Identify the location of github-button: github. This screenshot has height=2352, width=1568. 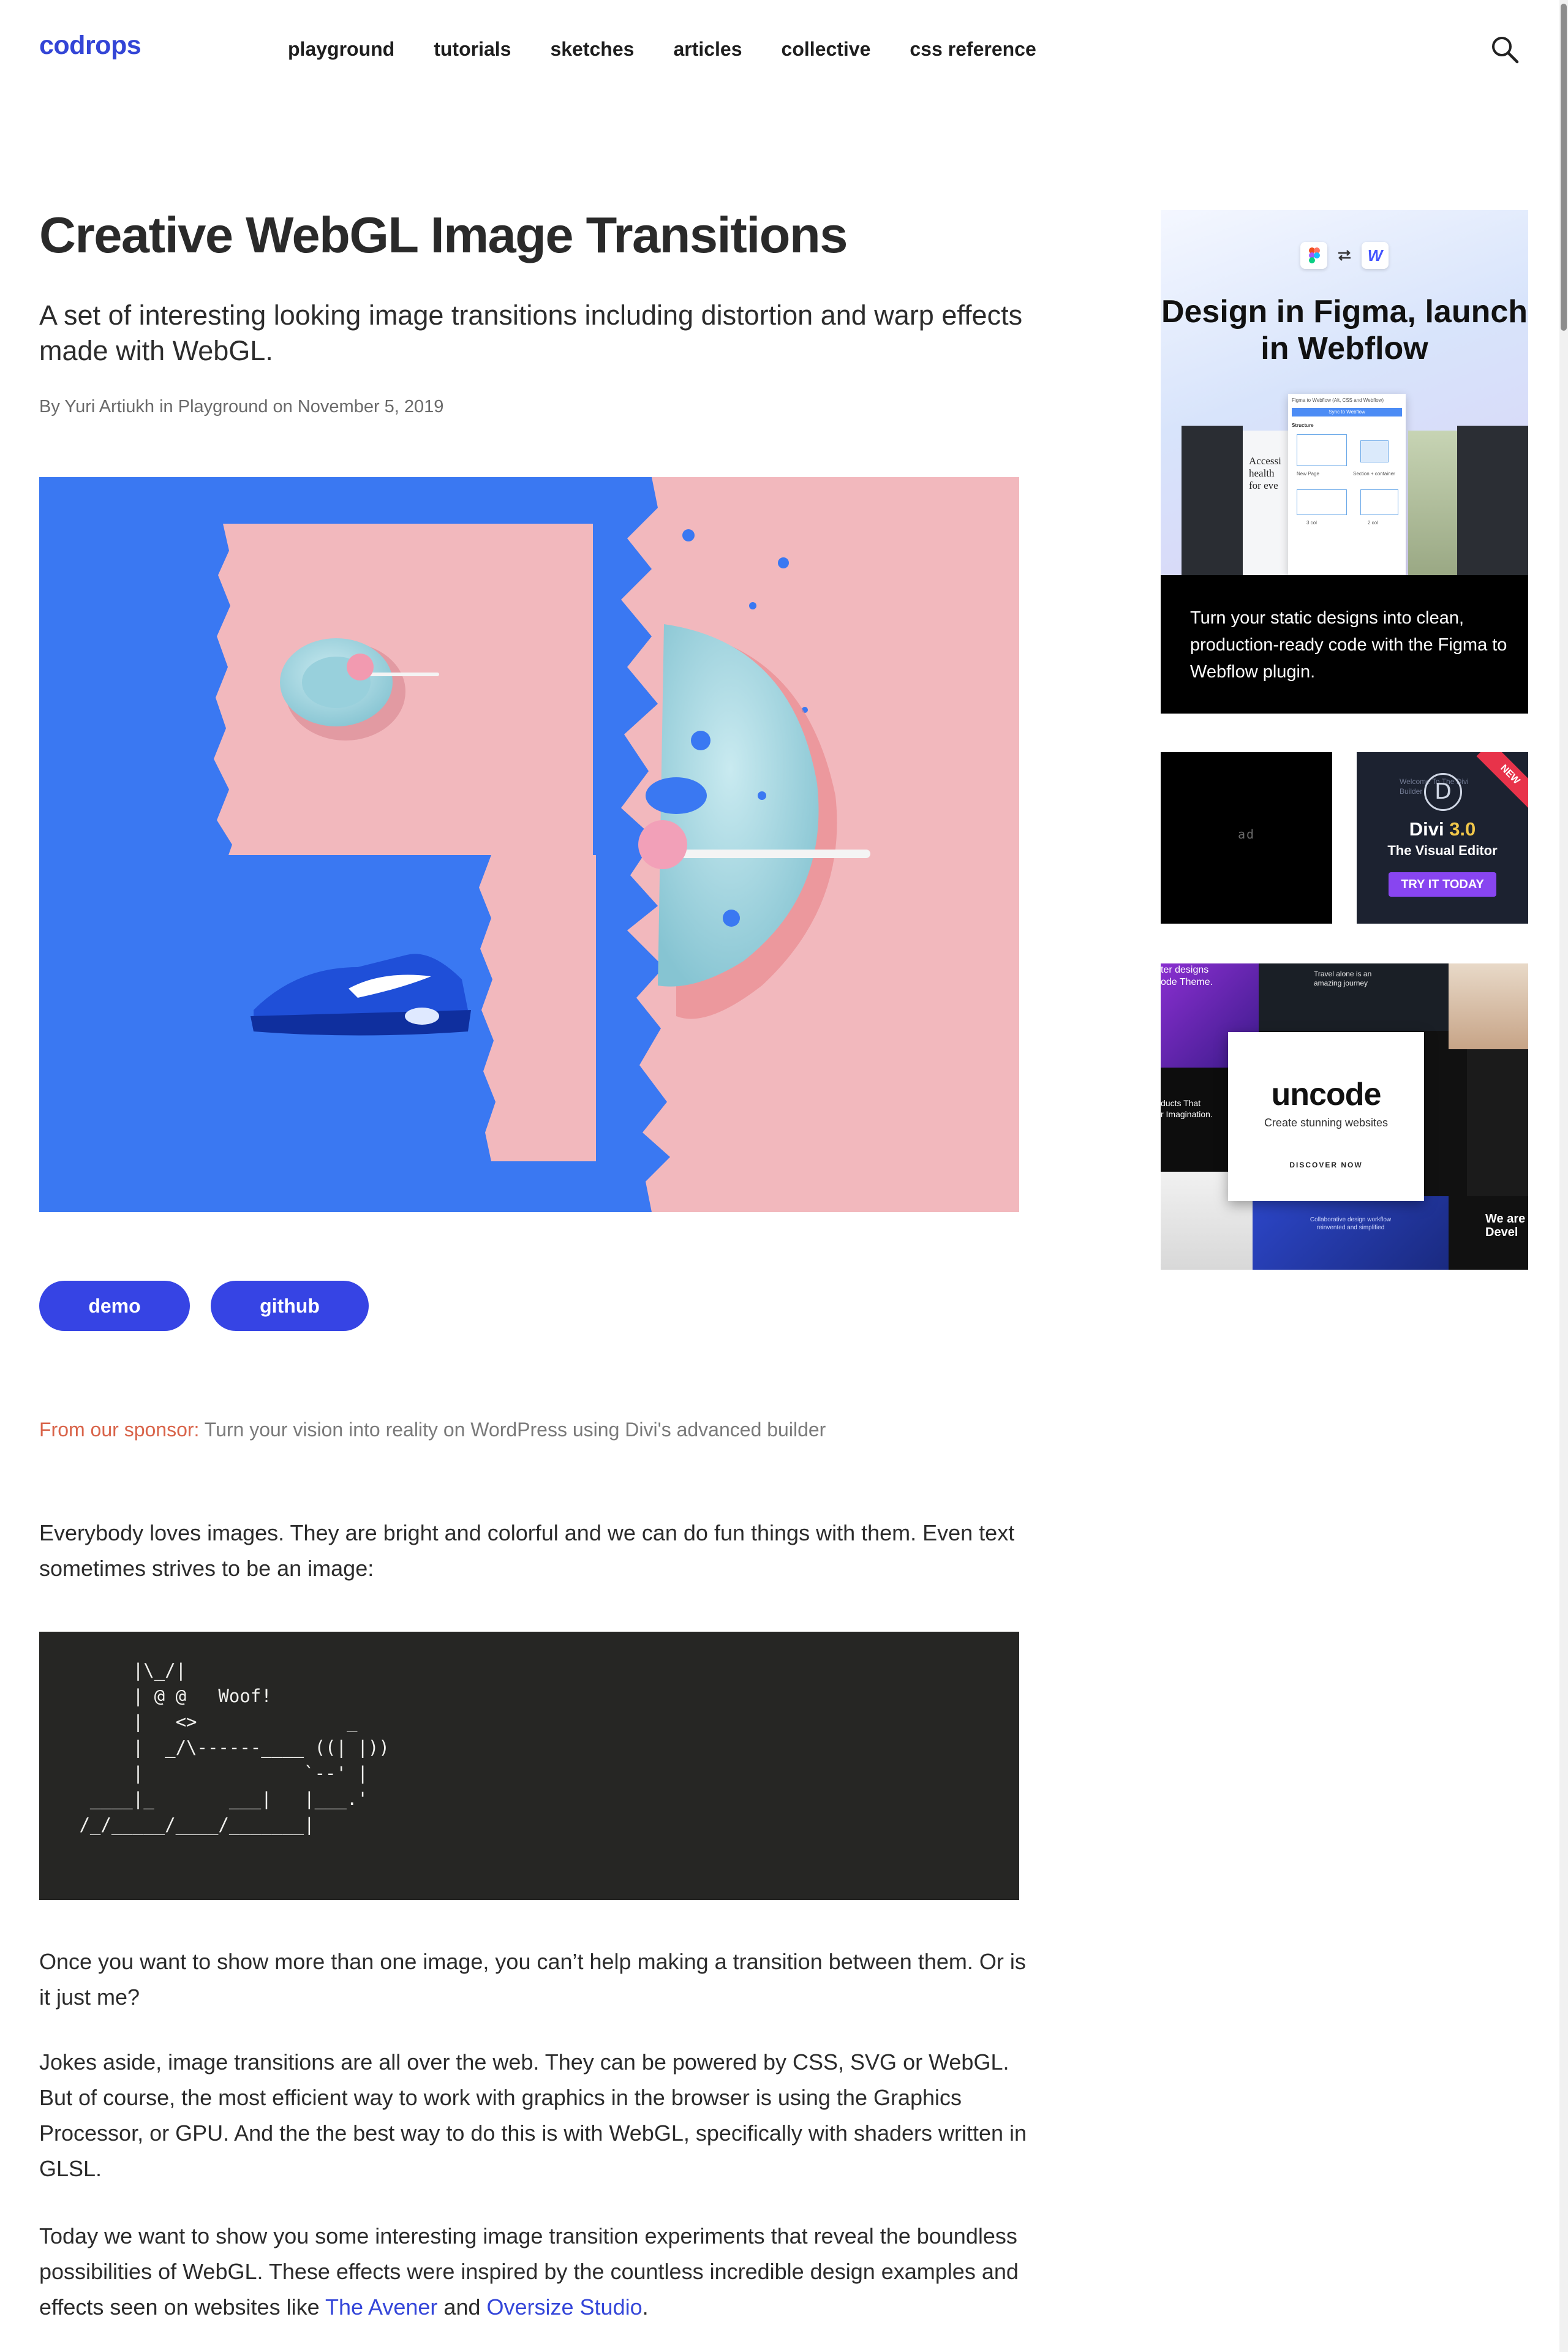
(290, 1306).